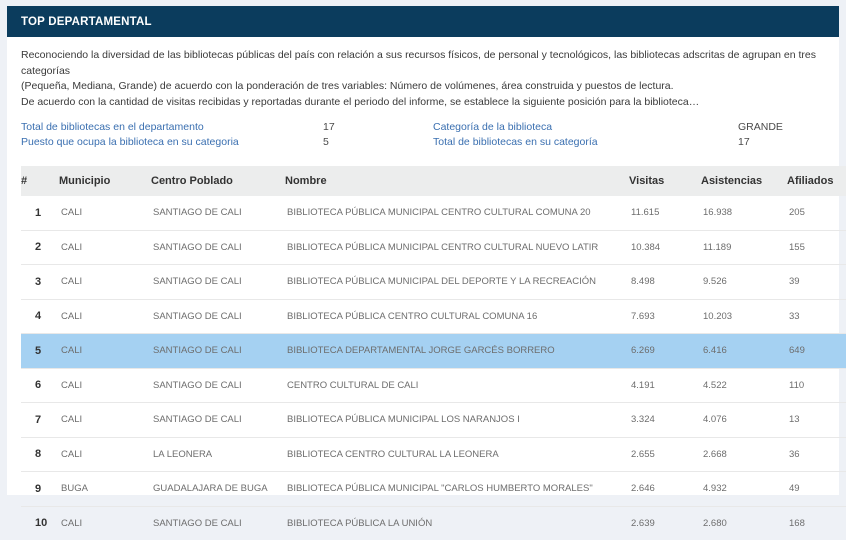 This screenshot has height=540, width=846. What do you see at coordinates (457, 385) in the screenshot?
I see `cell-nombre: CENTRO CULTURAL DE CALI` at bounding box center [457, 385].